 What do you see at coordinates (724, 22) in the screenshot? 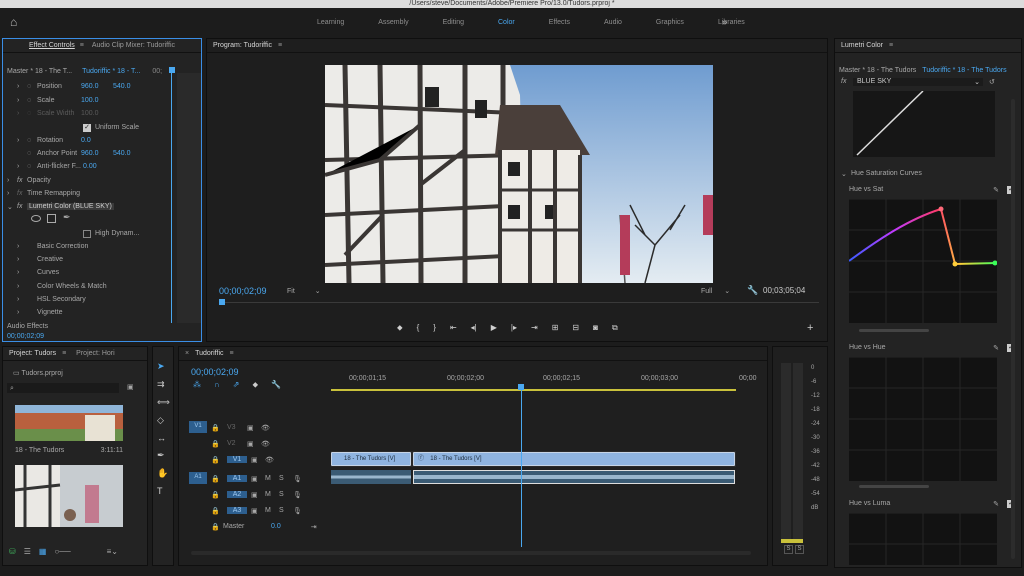
I see `more-workspaces-icon: »` at bounding box center [724, 22].